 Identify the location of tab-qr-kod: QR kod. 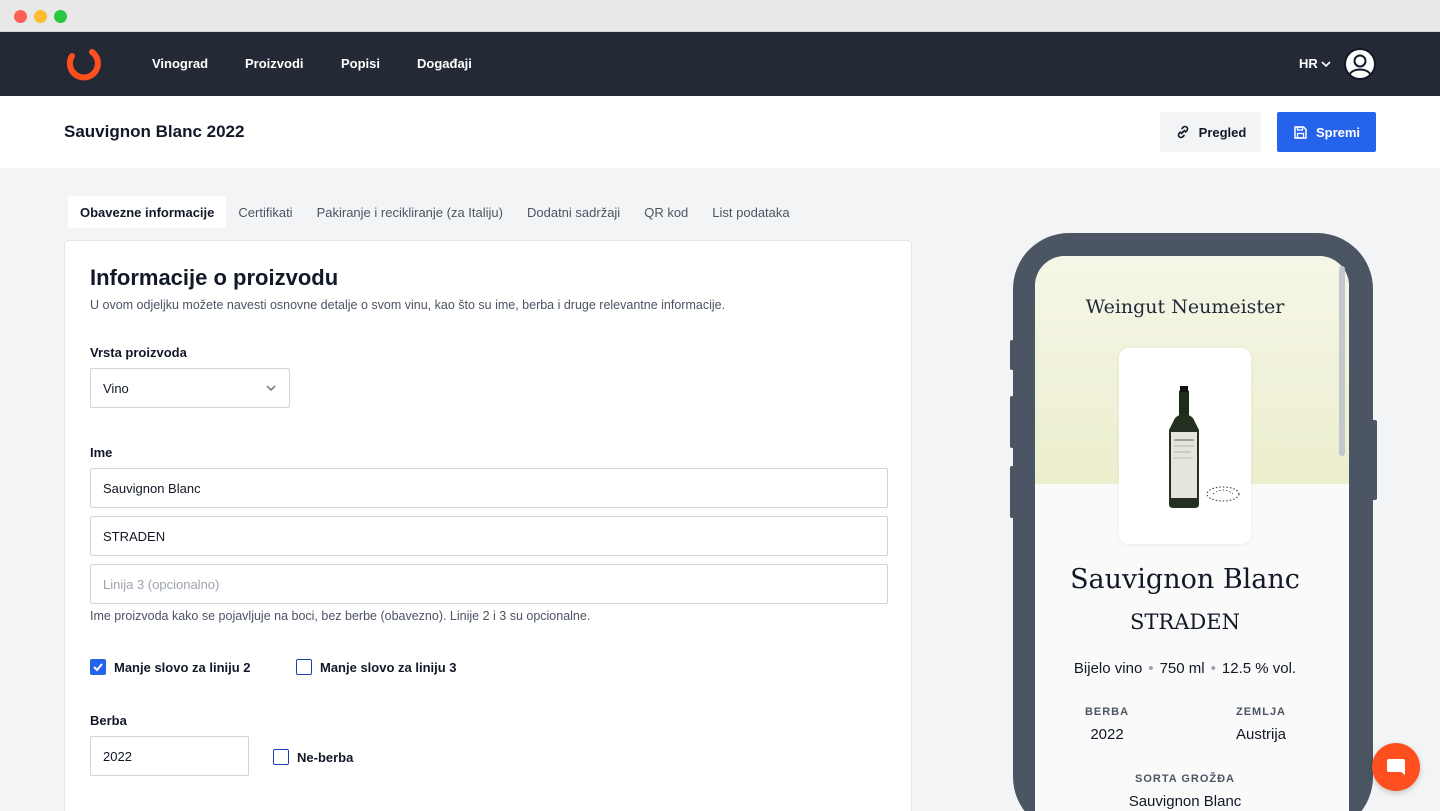
(666, 212).